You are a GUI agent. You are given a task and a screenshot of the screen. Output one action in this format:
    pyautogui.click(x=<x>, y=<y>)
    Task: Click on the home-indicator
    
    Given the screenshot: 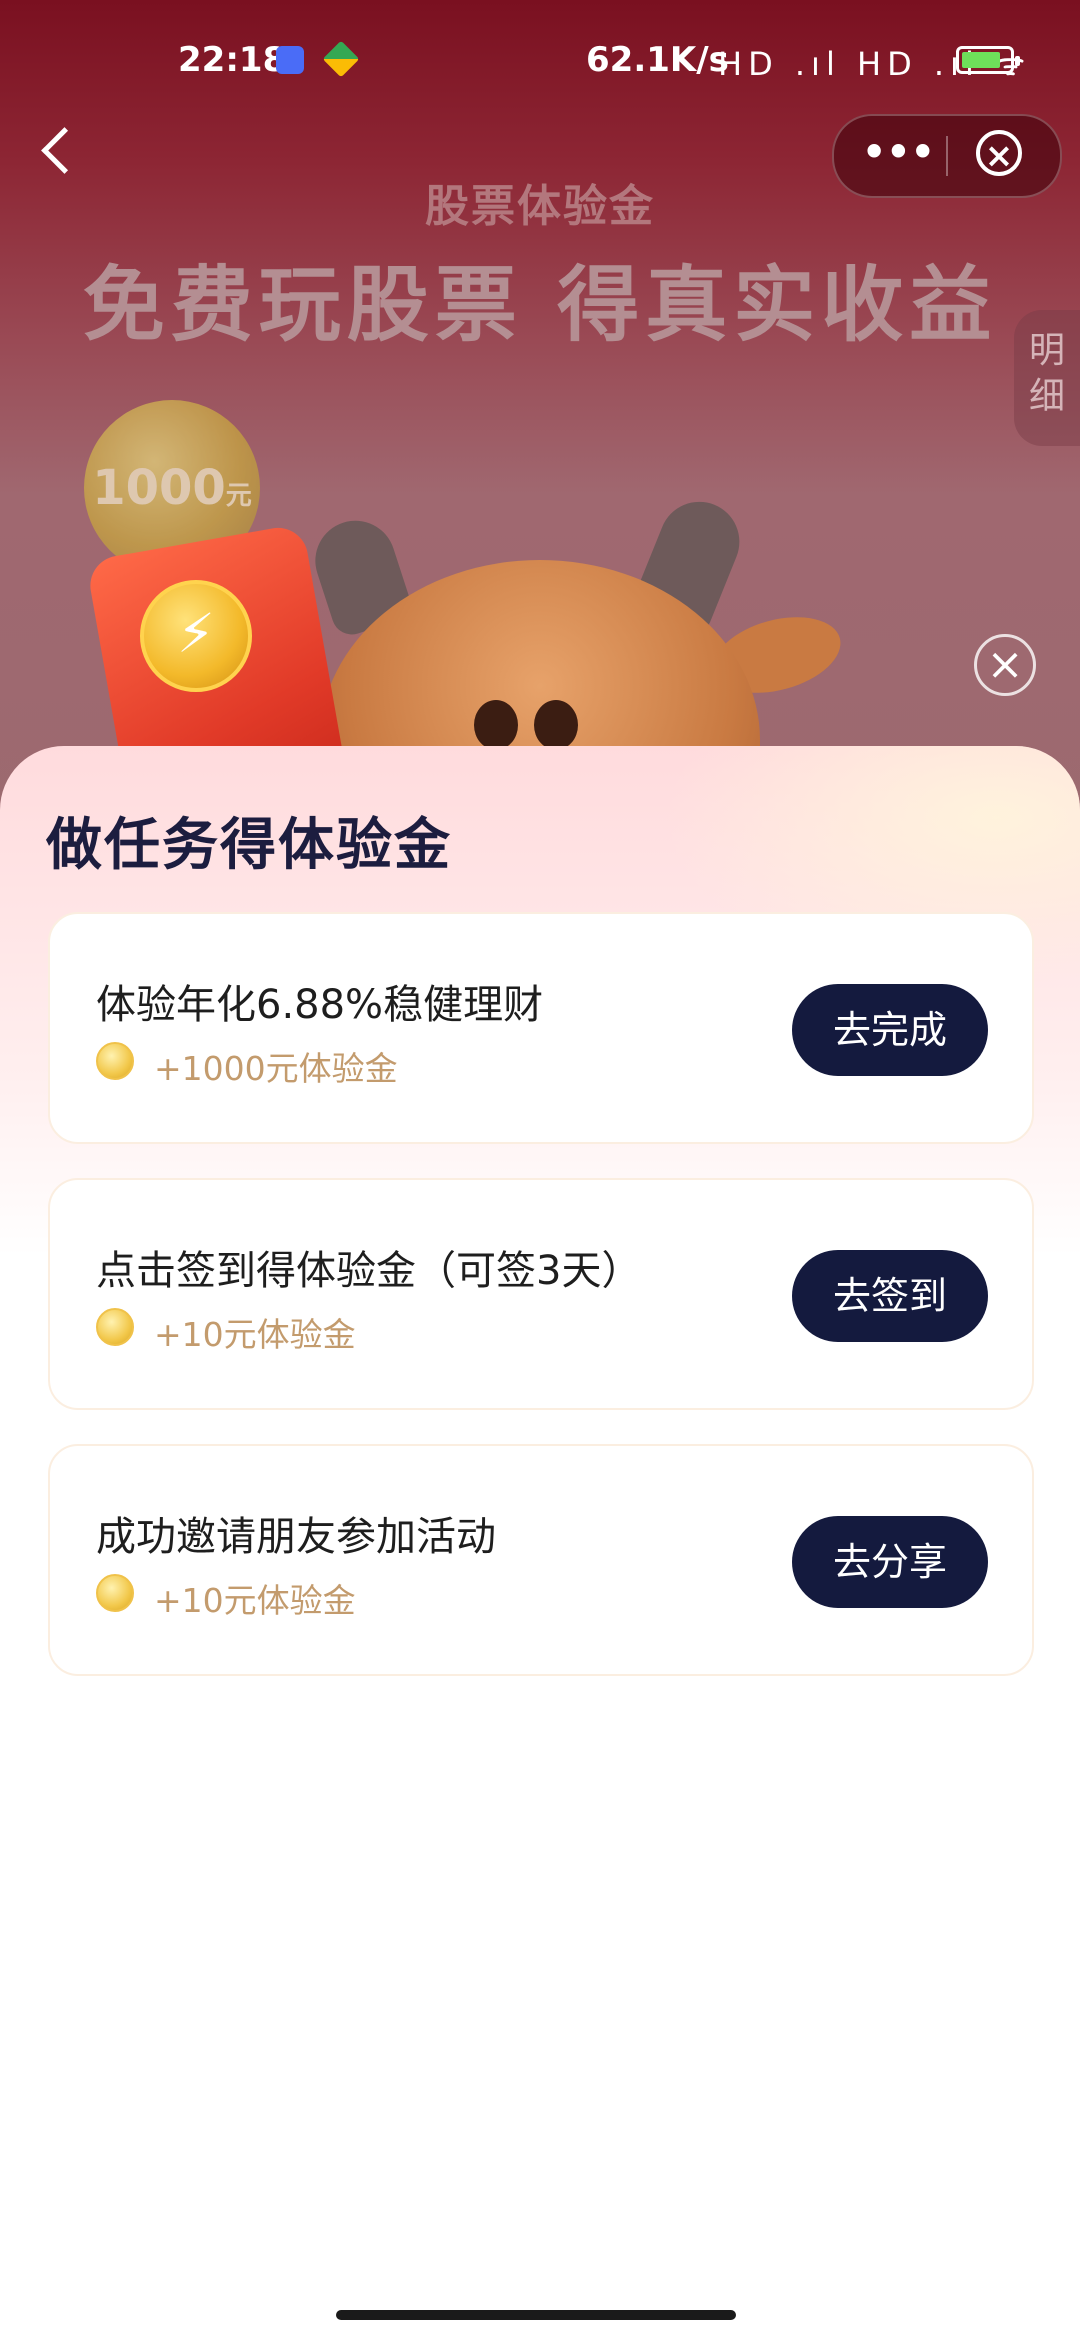 What is the action you would take?
    pyautogui.click(x=536, y=2315)
    